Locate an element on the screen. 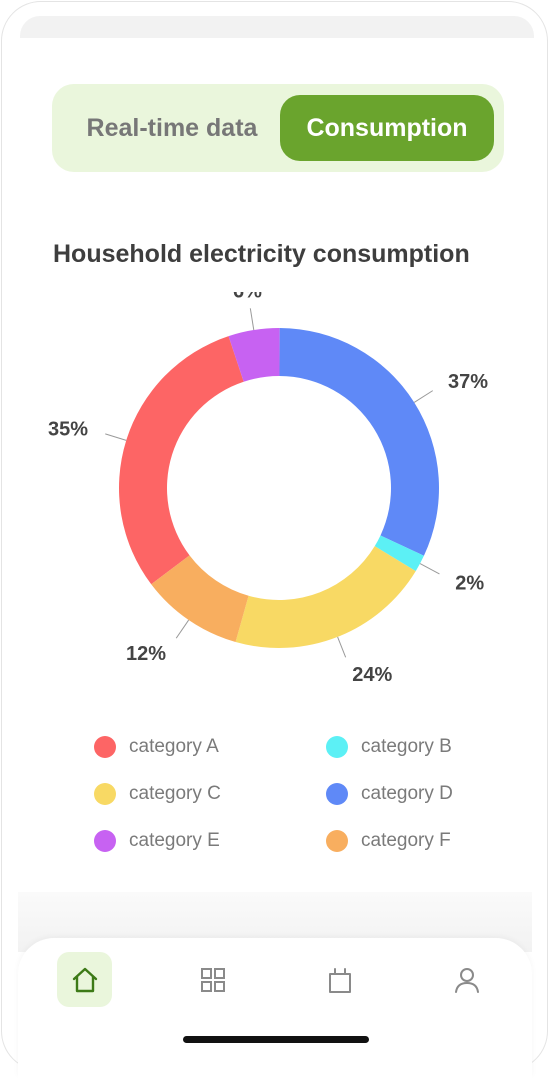  legend-item-category-d: category D is located at coordinates (389, 794).